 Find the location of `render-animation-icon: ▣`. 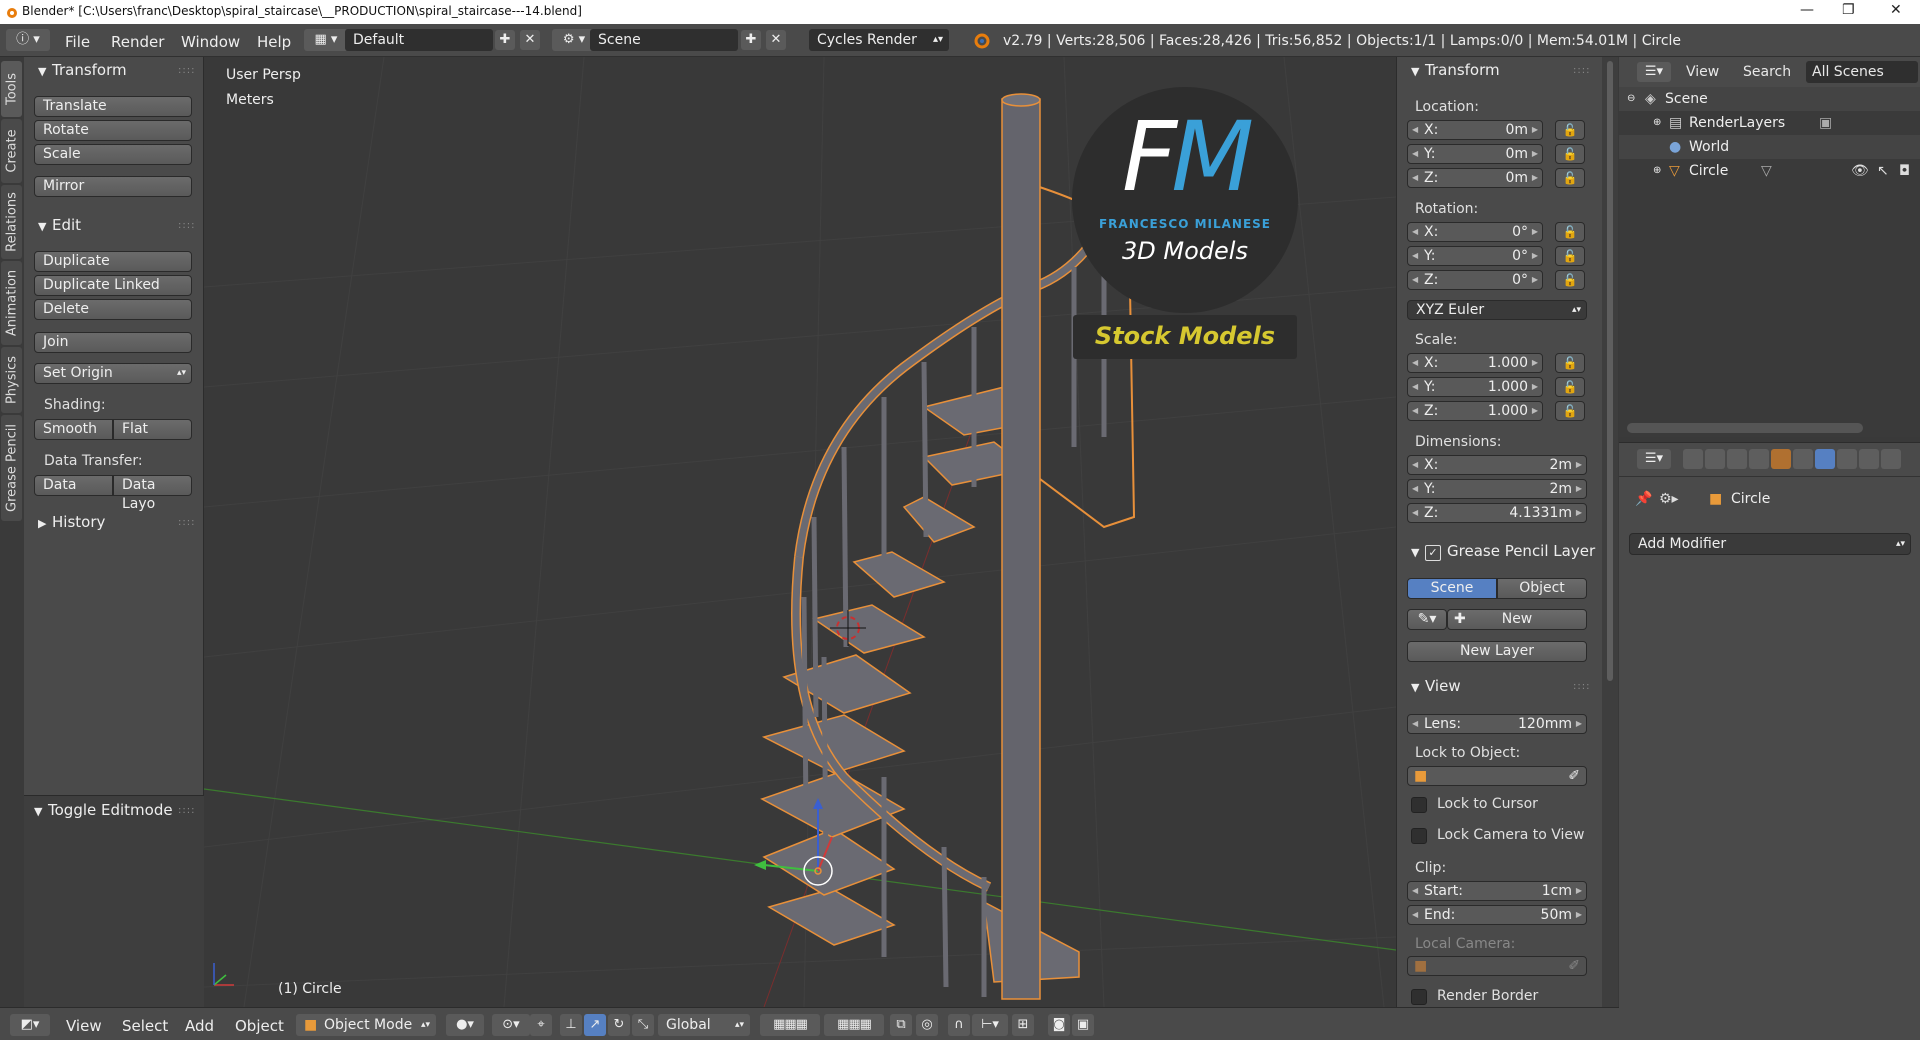

render-animation-icon: ▣ is located at coordinates (1083, 1025).